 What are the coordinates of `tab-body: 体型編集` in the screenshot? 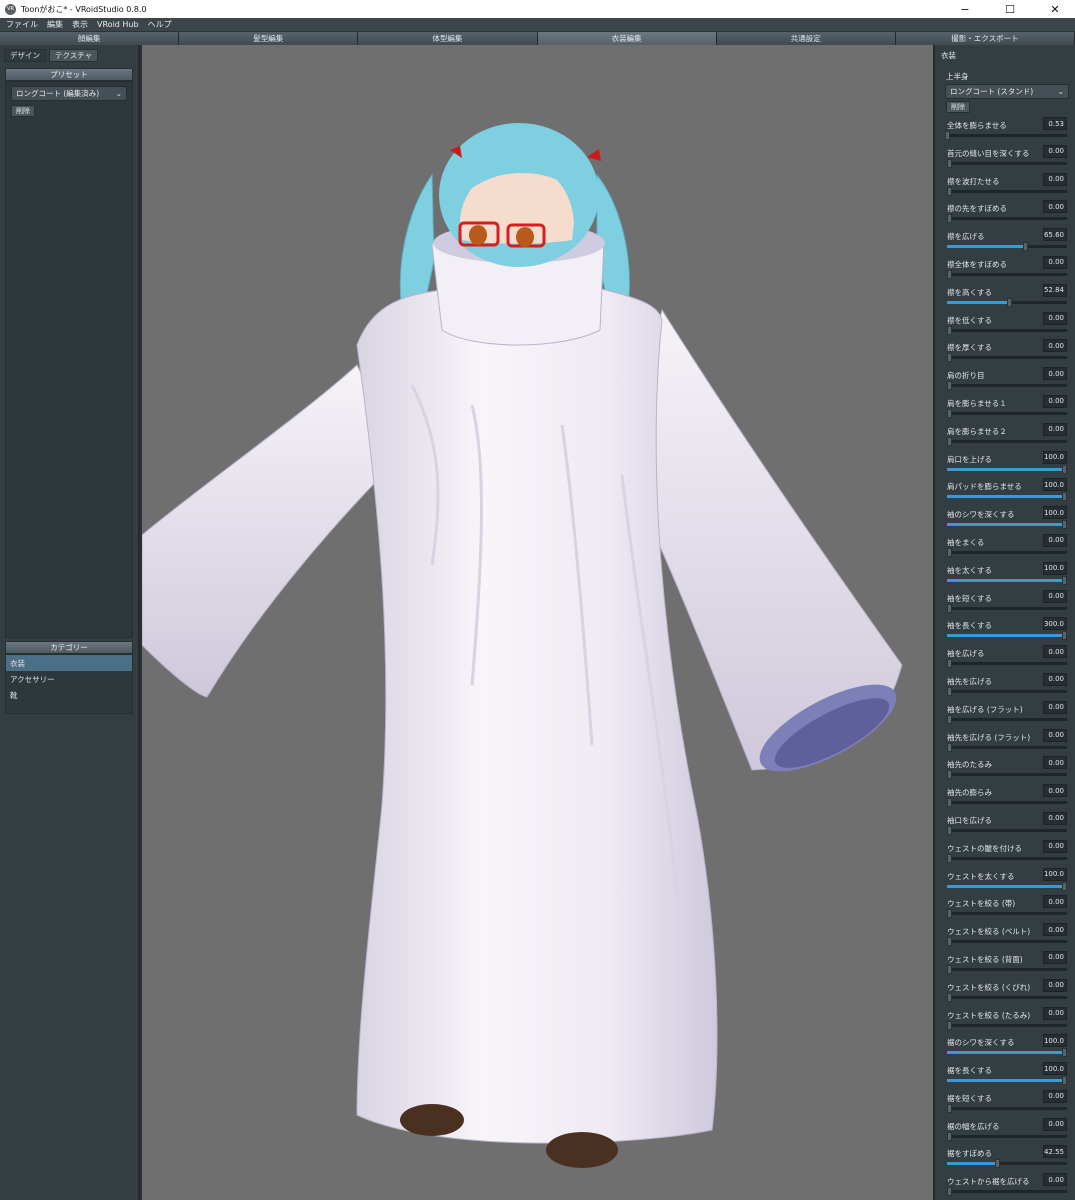 It's located at (448, 38).